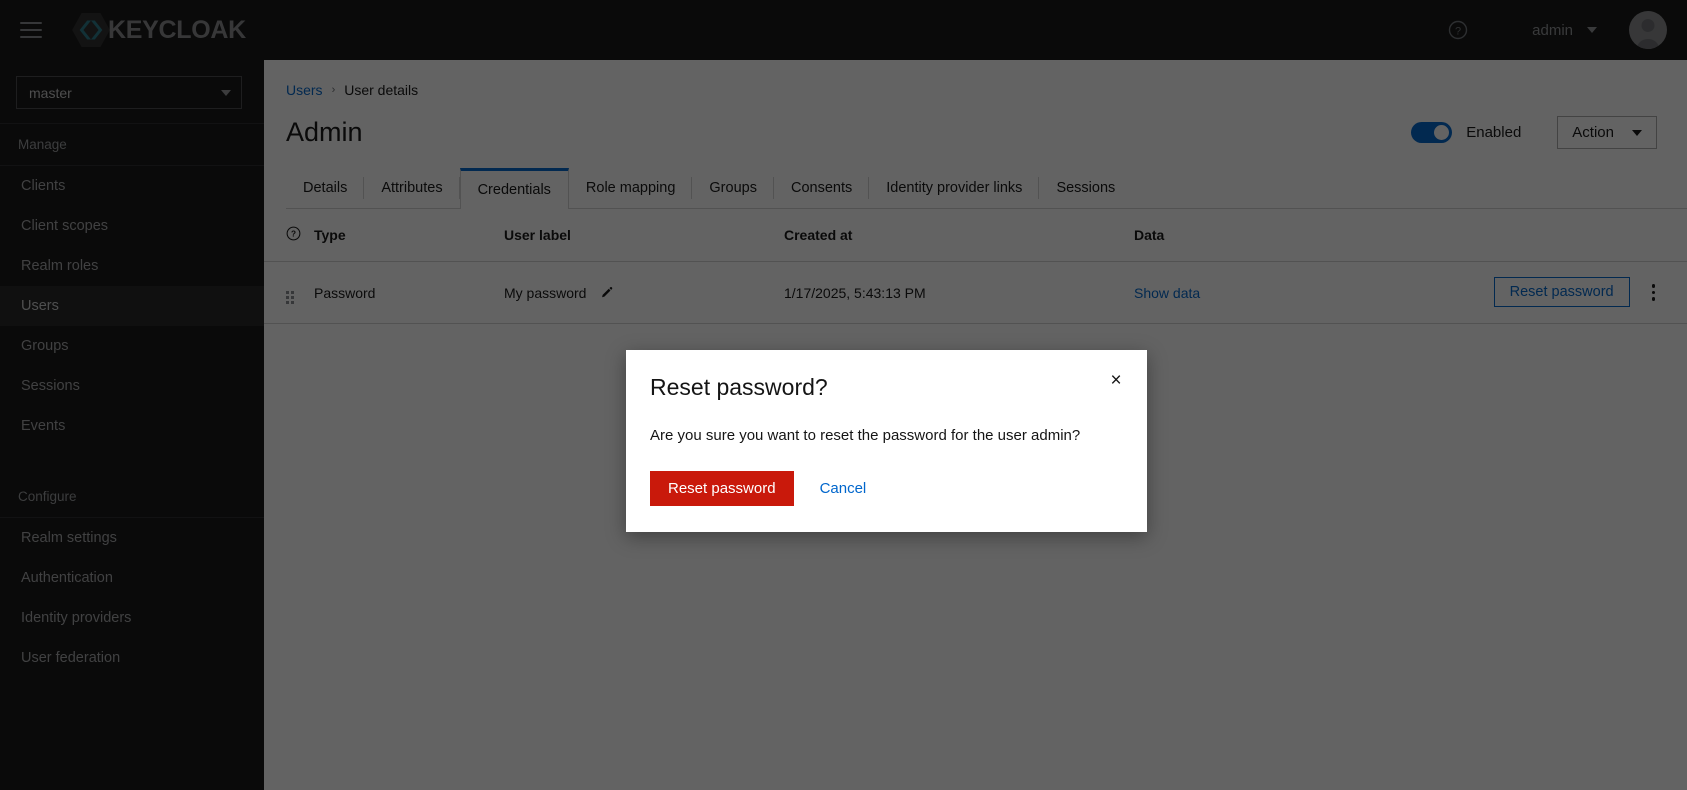  Describe the element at coordinates (843, 488) in the screenshot. I see `modal-cancel-button: Cancel` at that location.